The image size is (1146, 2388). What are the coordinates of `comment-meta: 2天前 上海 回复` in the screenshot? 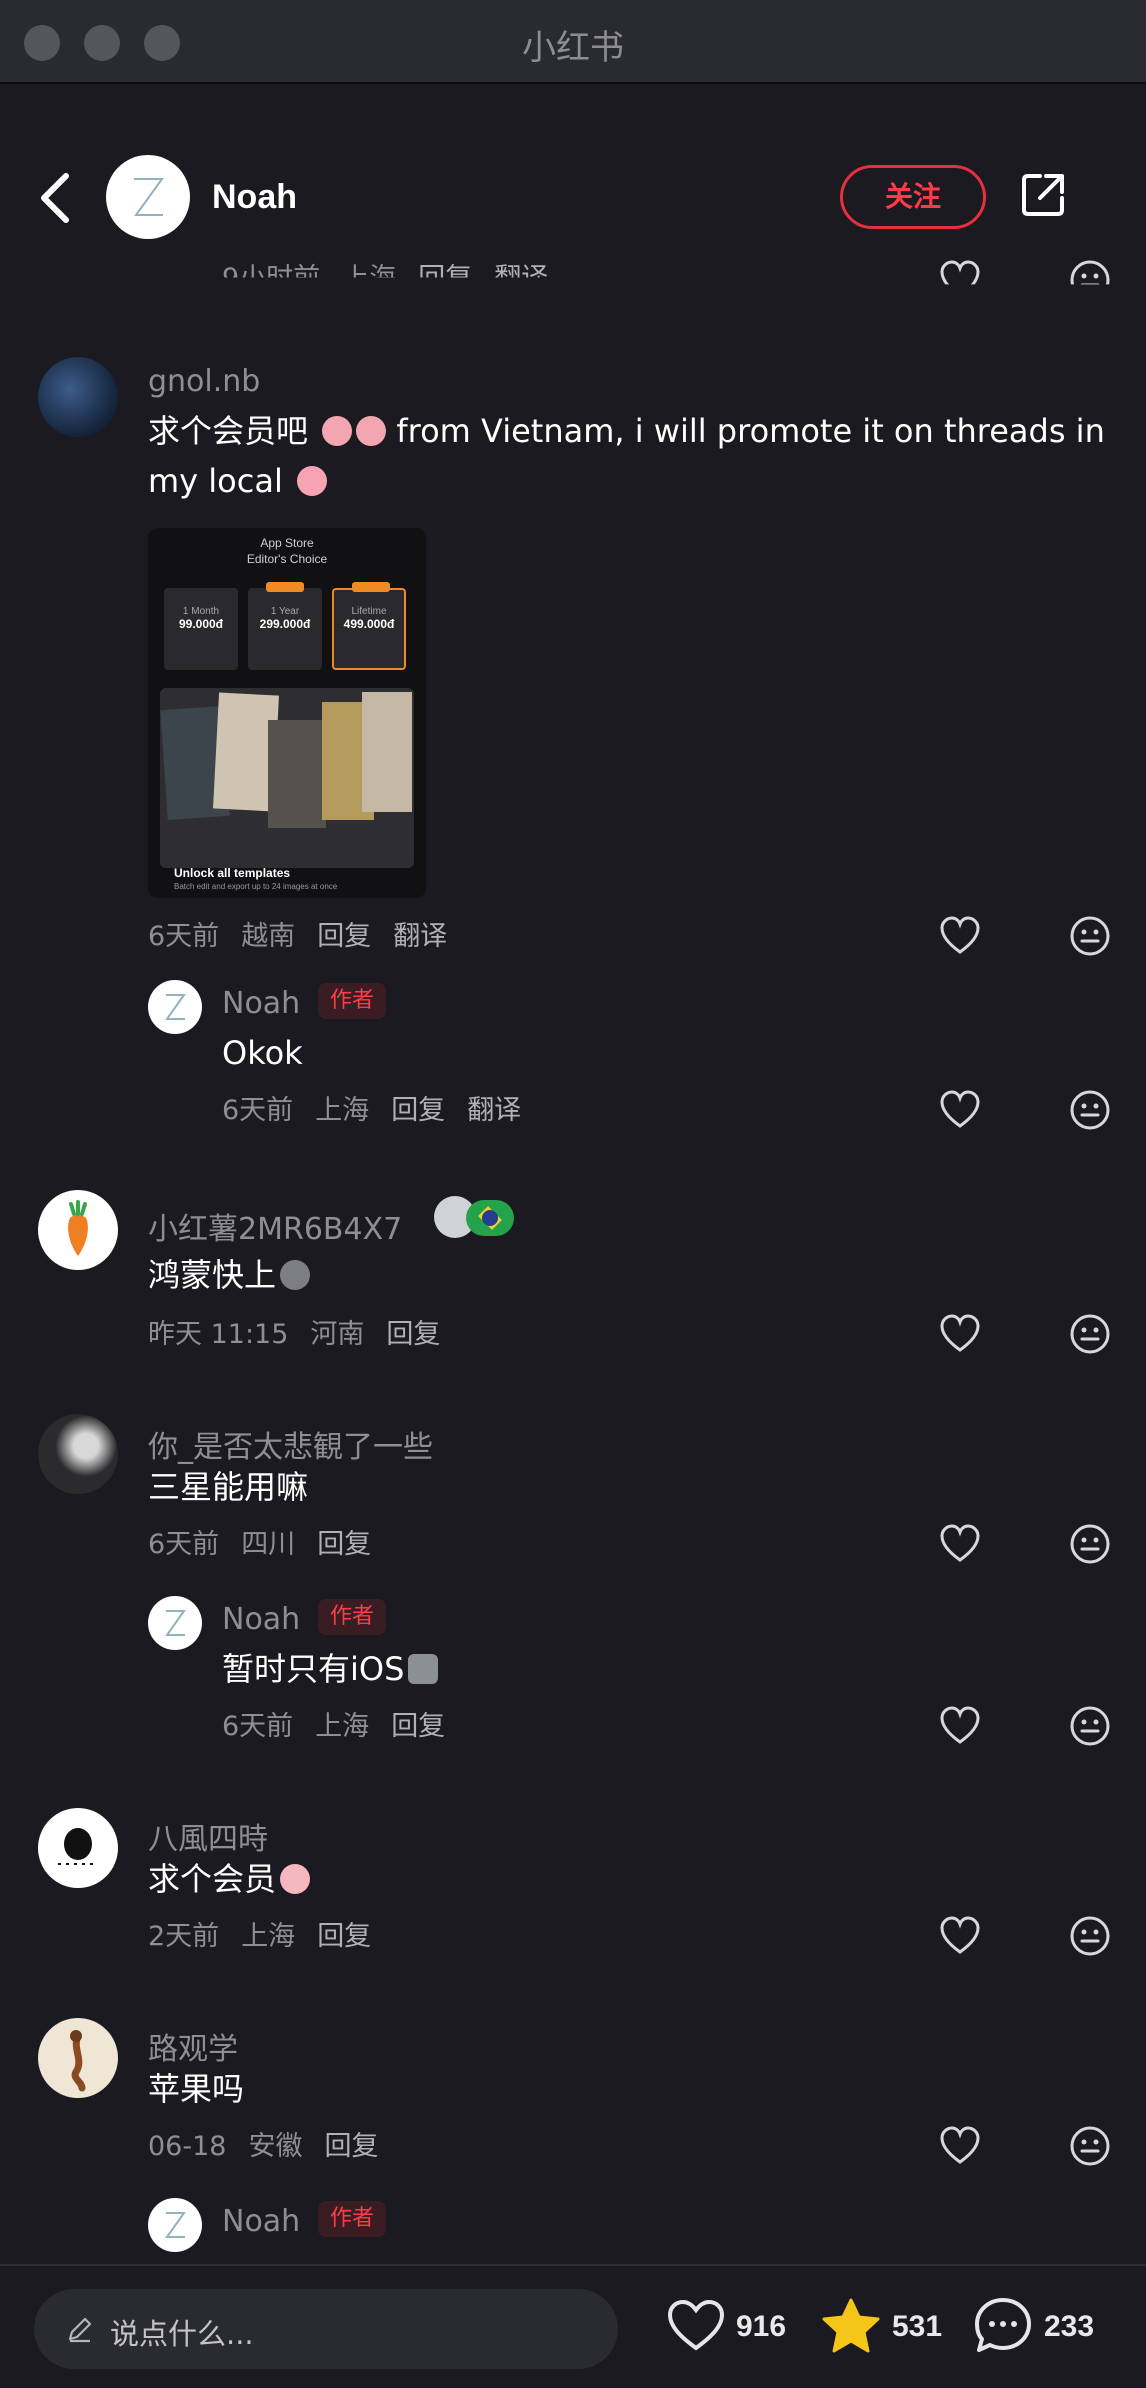 It's located at (260, 1936).